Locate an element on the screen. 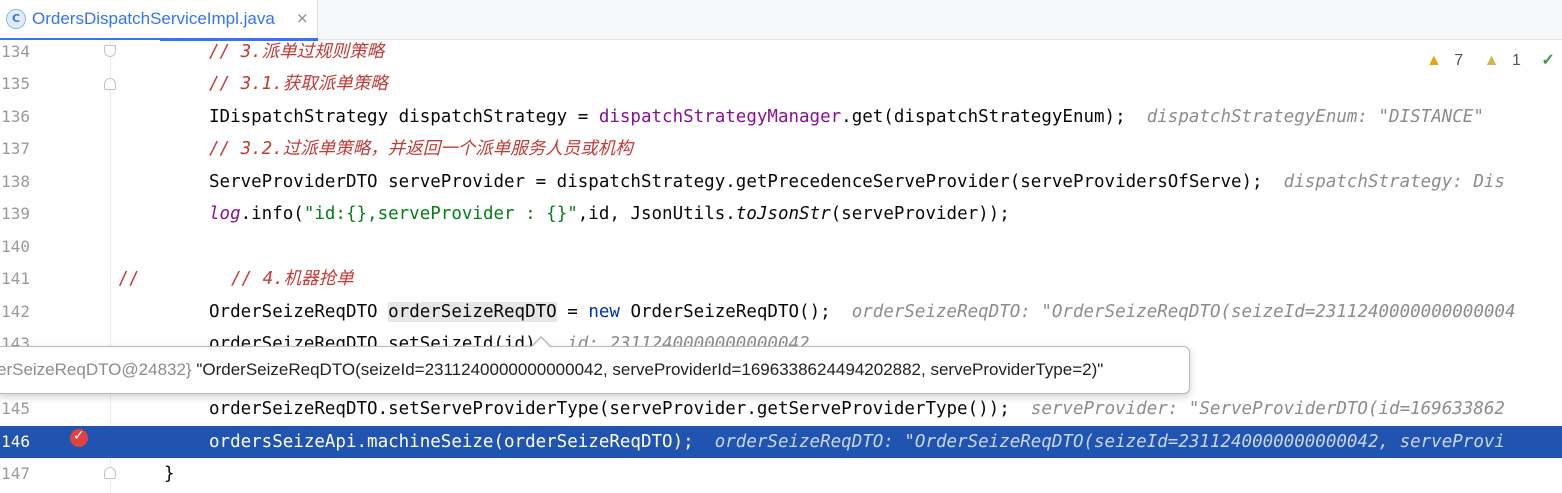 The image size is (1562, 493). line-number: 137 is located at coordinates (15, 148).